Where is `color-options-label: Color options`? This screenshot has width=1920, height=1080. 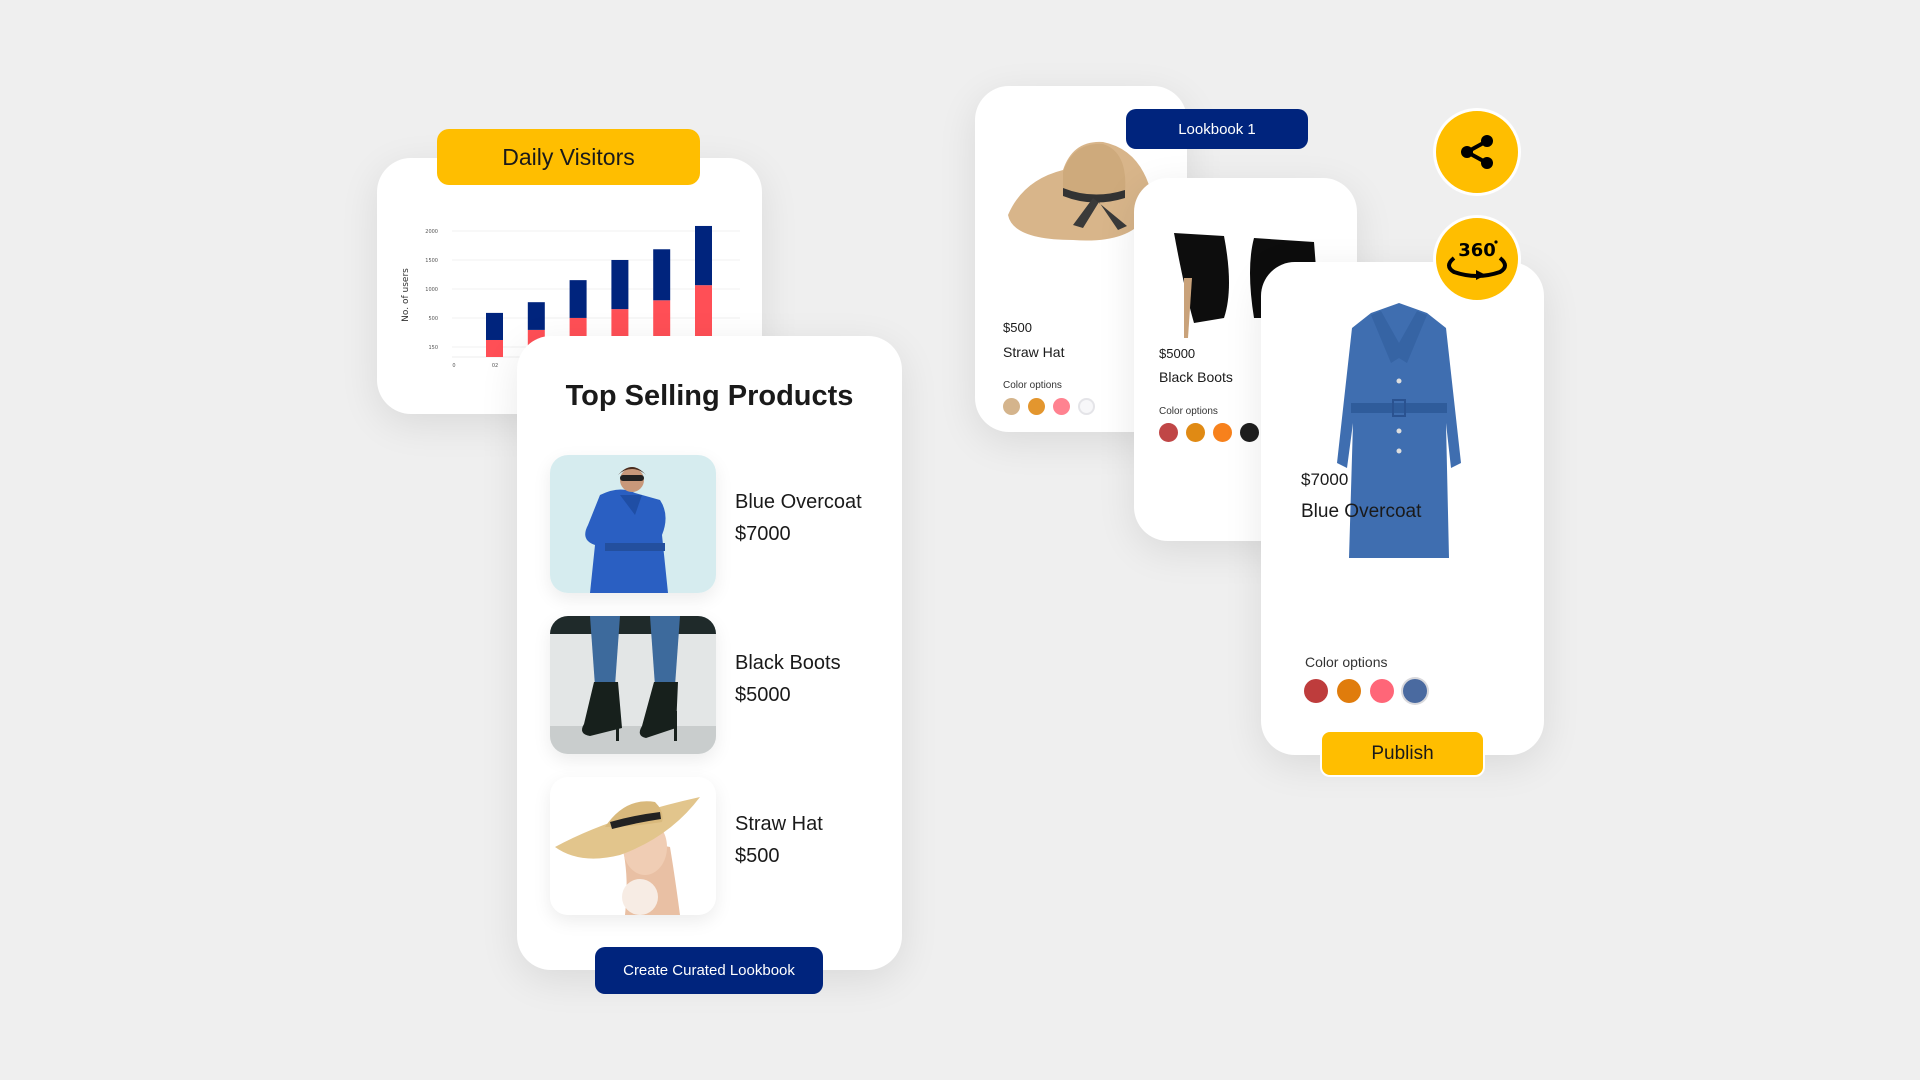 color-options-label: Color options is located at coordinates (1346, 662).